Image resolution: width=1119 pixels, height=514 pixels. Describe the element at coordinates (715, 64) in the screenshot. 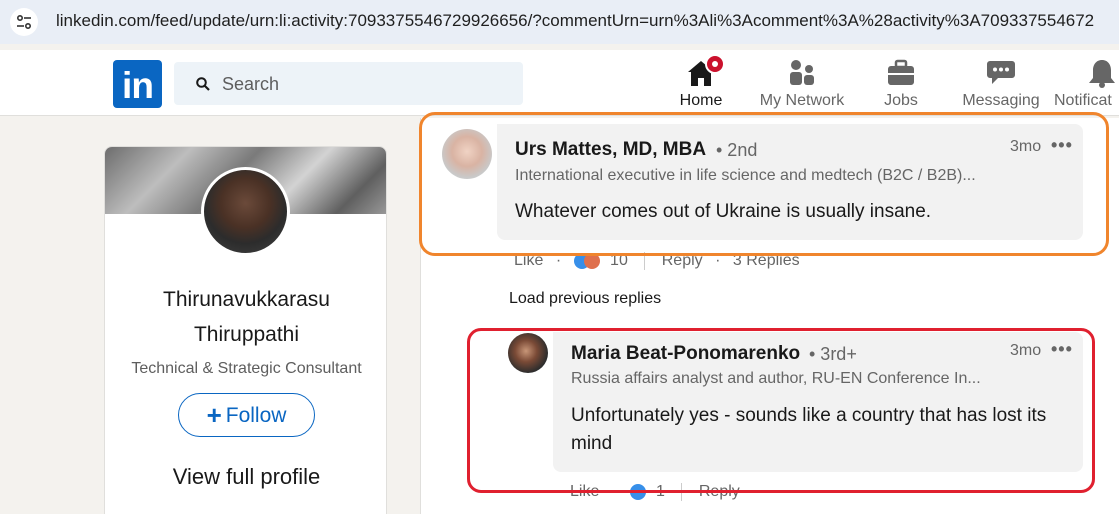

I see `notification-badge` at that location.